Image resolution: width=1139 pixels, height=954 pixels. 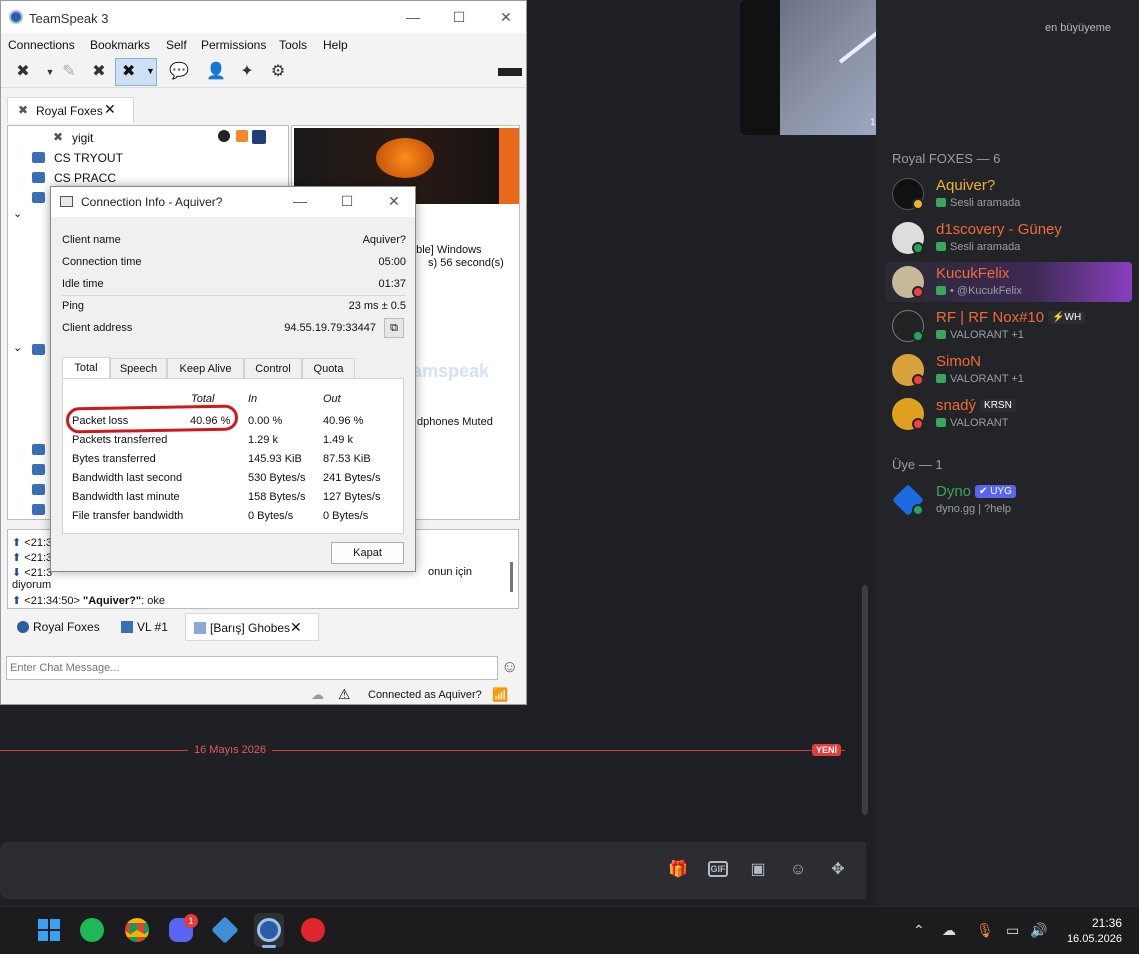 I want to click on message-input-bar, so click(x=433, y=870).